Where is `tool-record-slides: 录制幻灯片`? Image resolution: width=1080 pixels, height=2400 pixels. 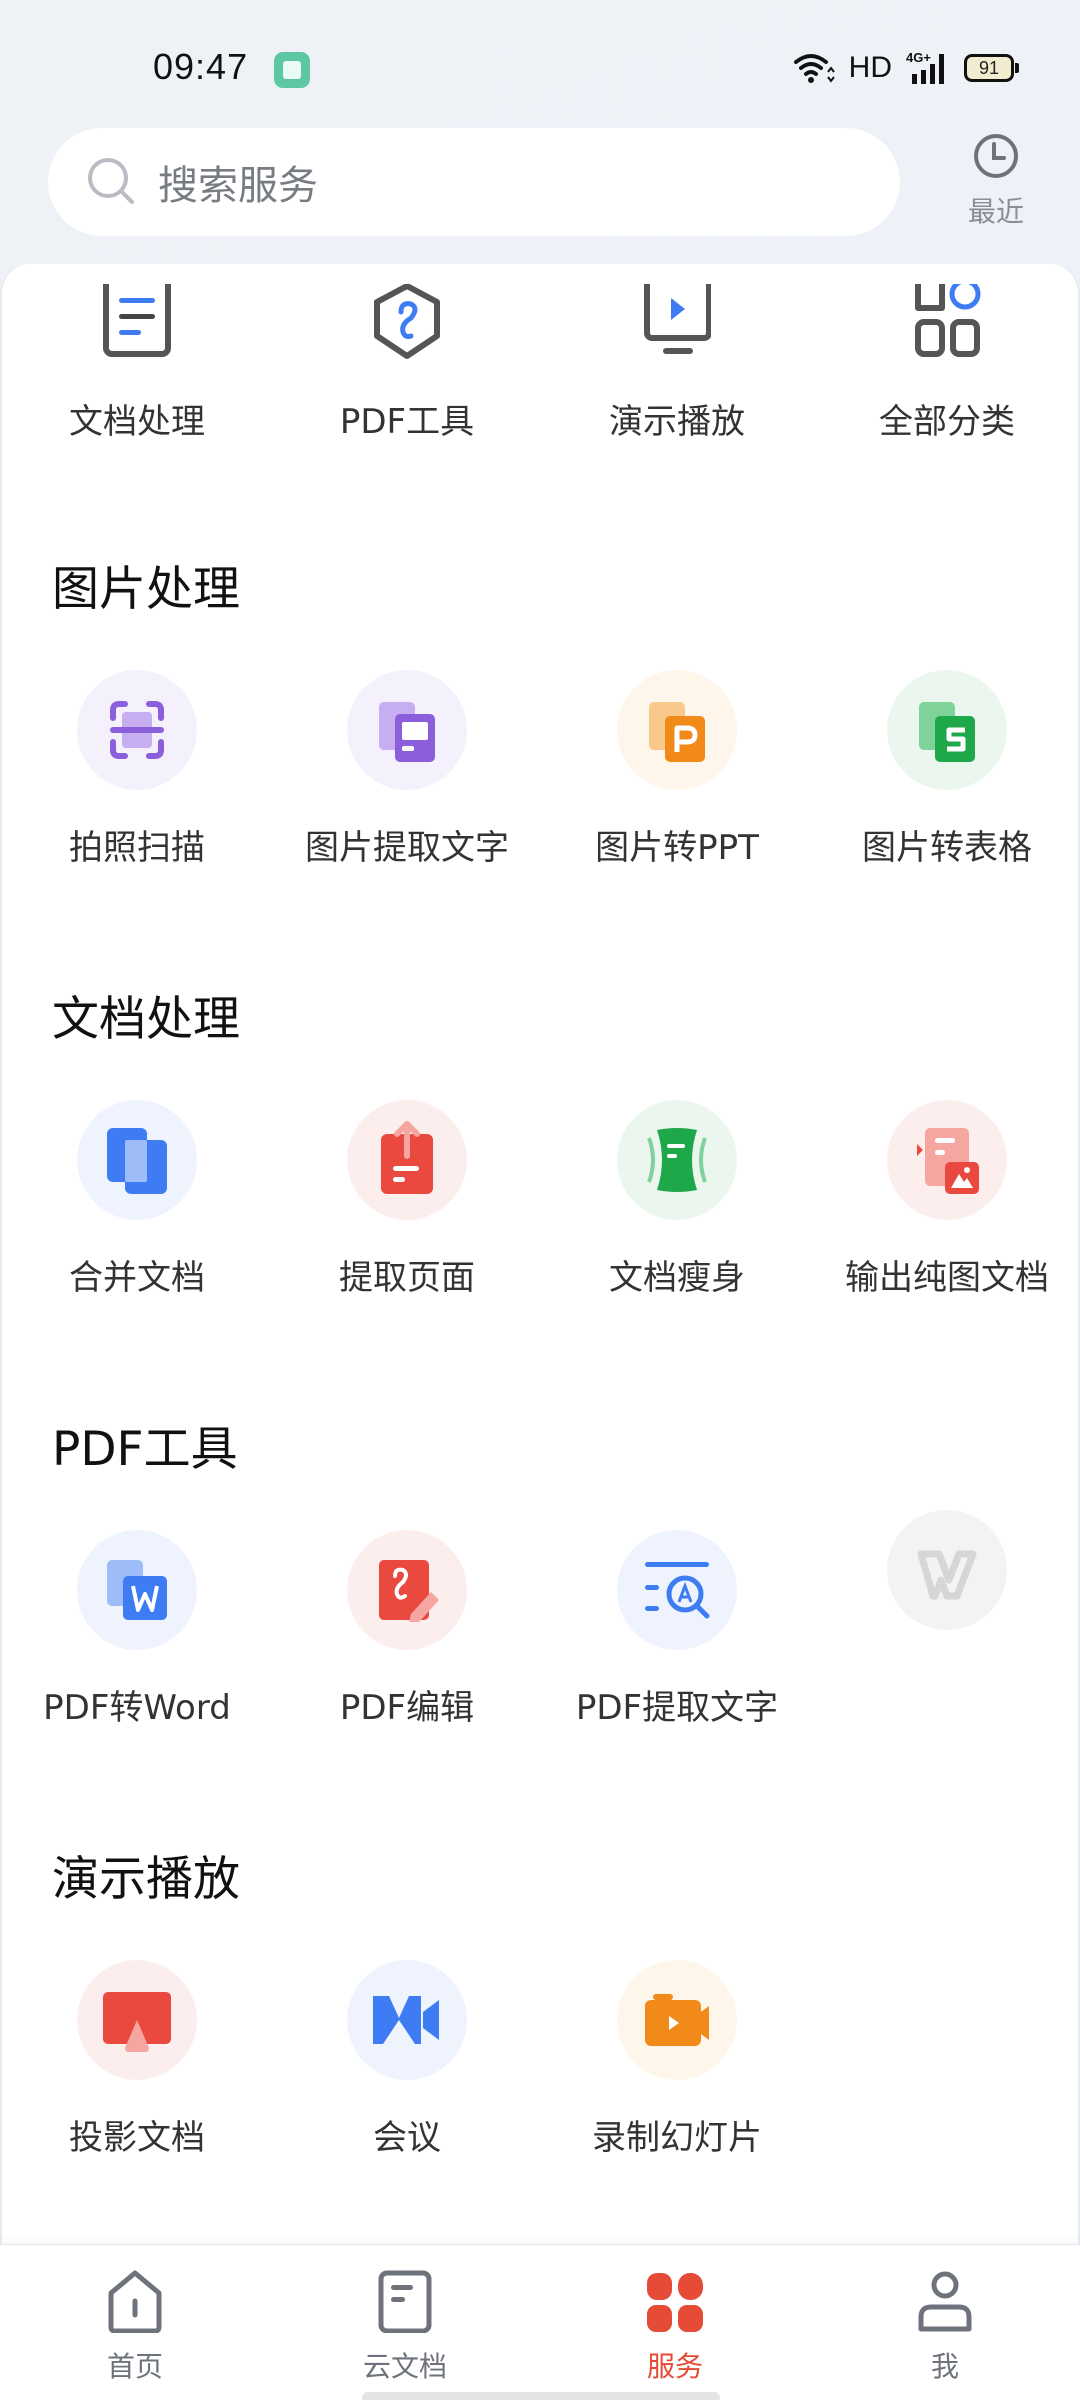 tool-record-slides: 录制幻灯片 is located at coordinates (677, 2070).